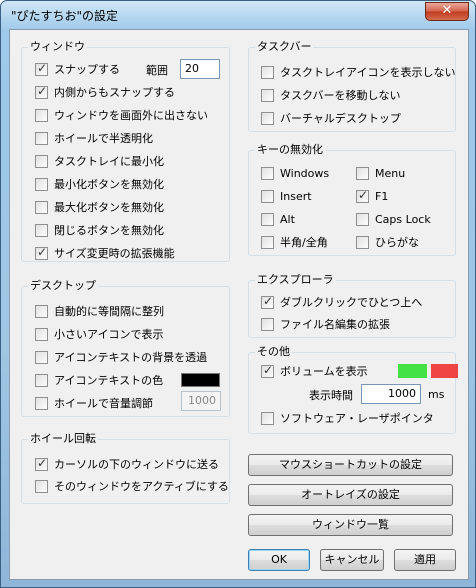 Image resolution: width=476 pixels, height=588 pixels. I want to click on resize-extension-checkbox: サイズ変更時の拡張機能, so click(105, 253).